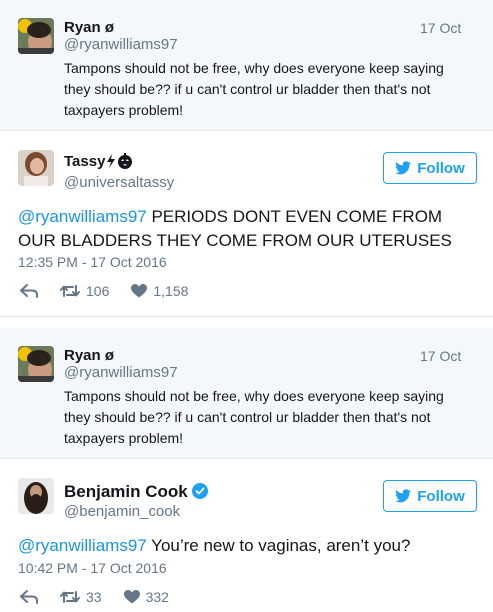  I want to click on jack-o-lantern-emoji-icon, so click(125, 161).